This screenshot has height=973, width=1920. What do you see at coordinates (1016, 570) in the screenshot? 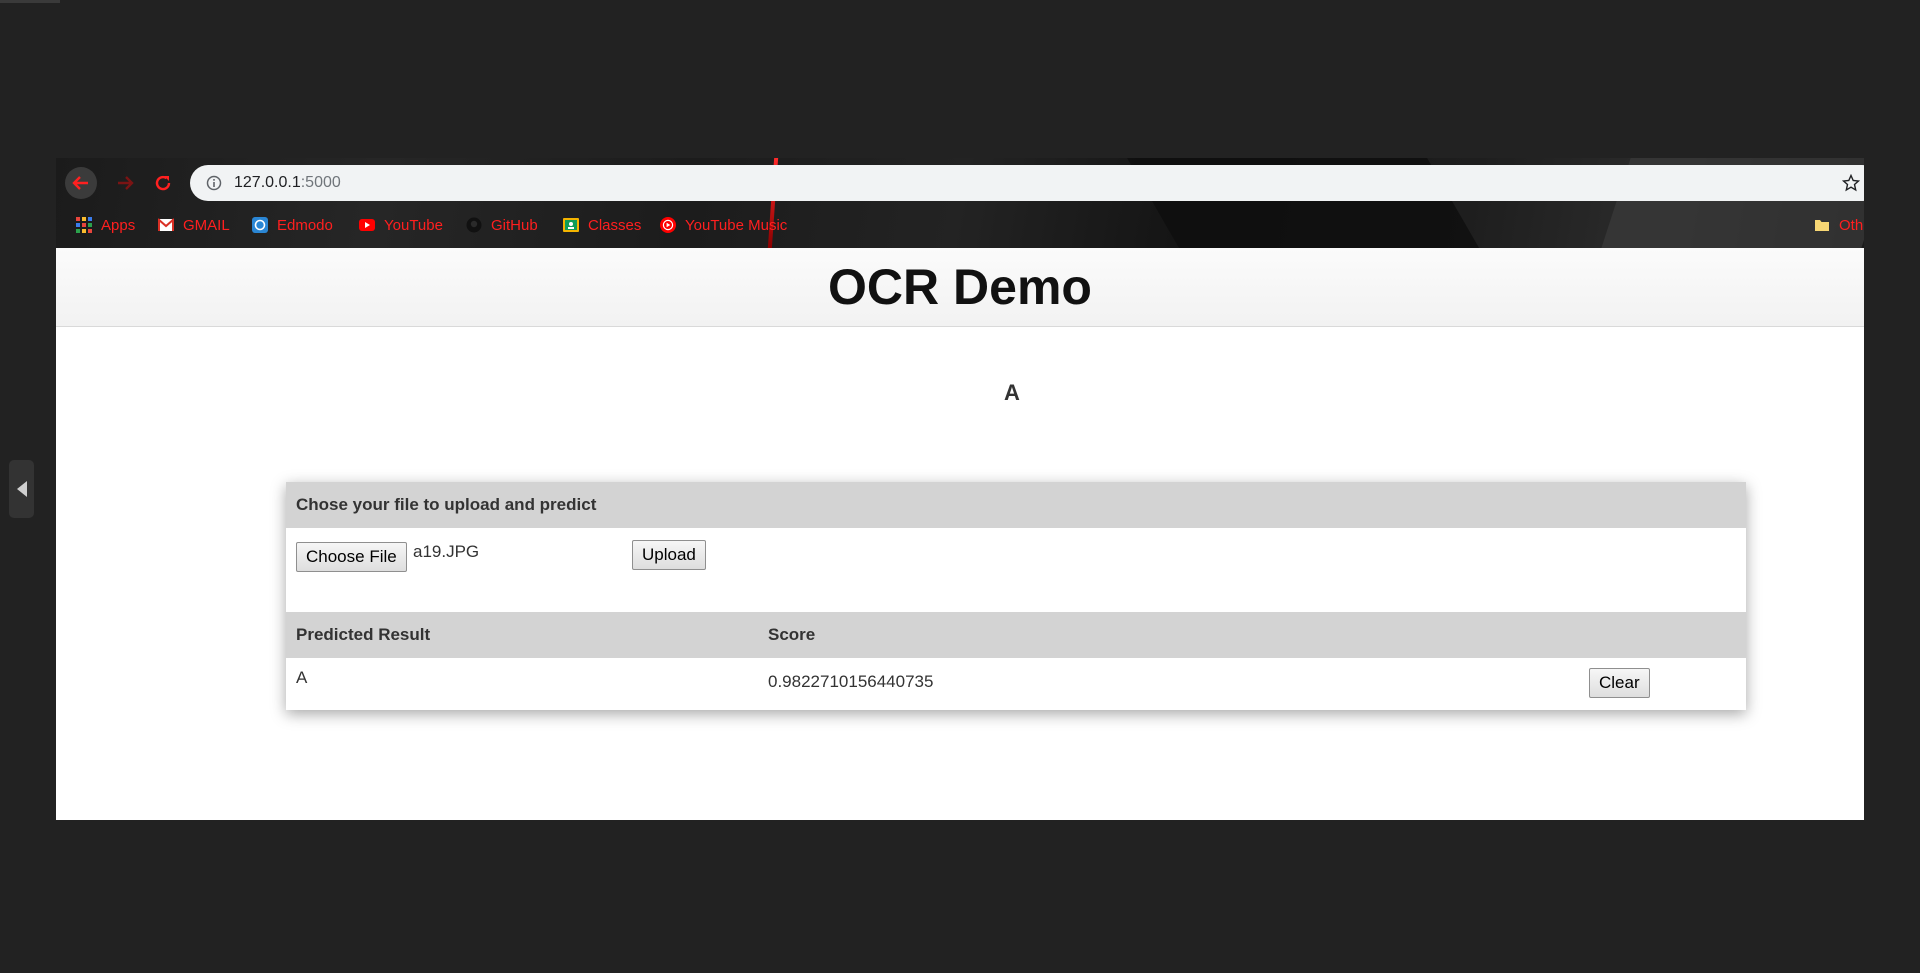
I see `upload-form: Choose File a19.JPG Upload` at bounding box center [1016, 570].